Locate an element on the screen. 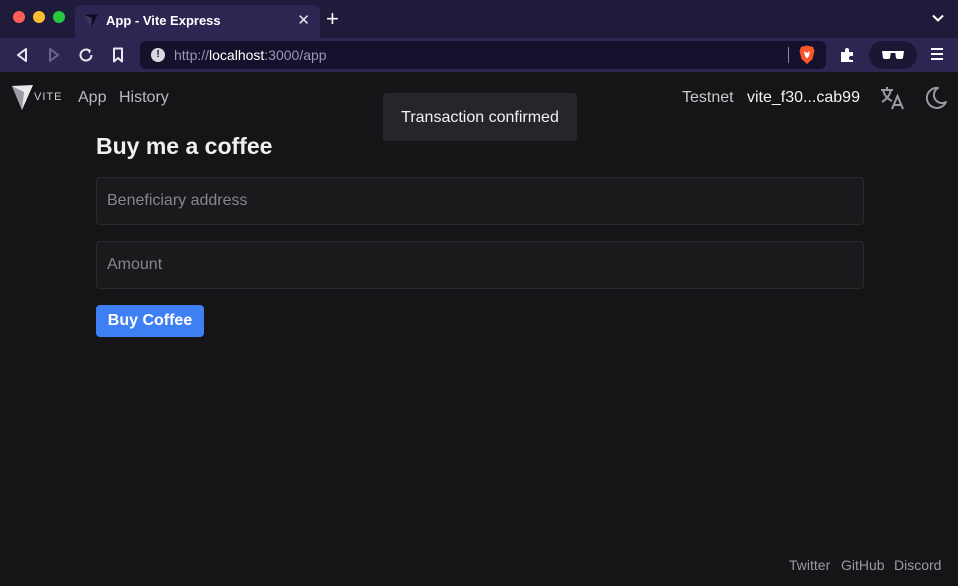 The width and height of the screenshot is (958, 586). footer-link-discord: Discord is located at coordinates (917, 565).